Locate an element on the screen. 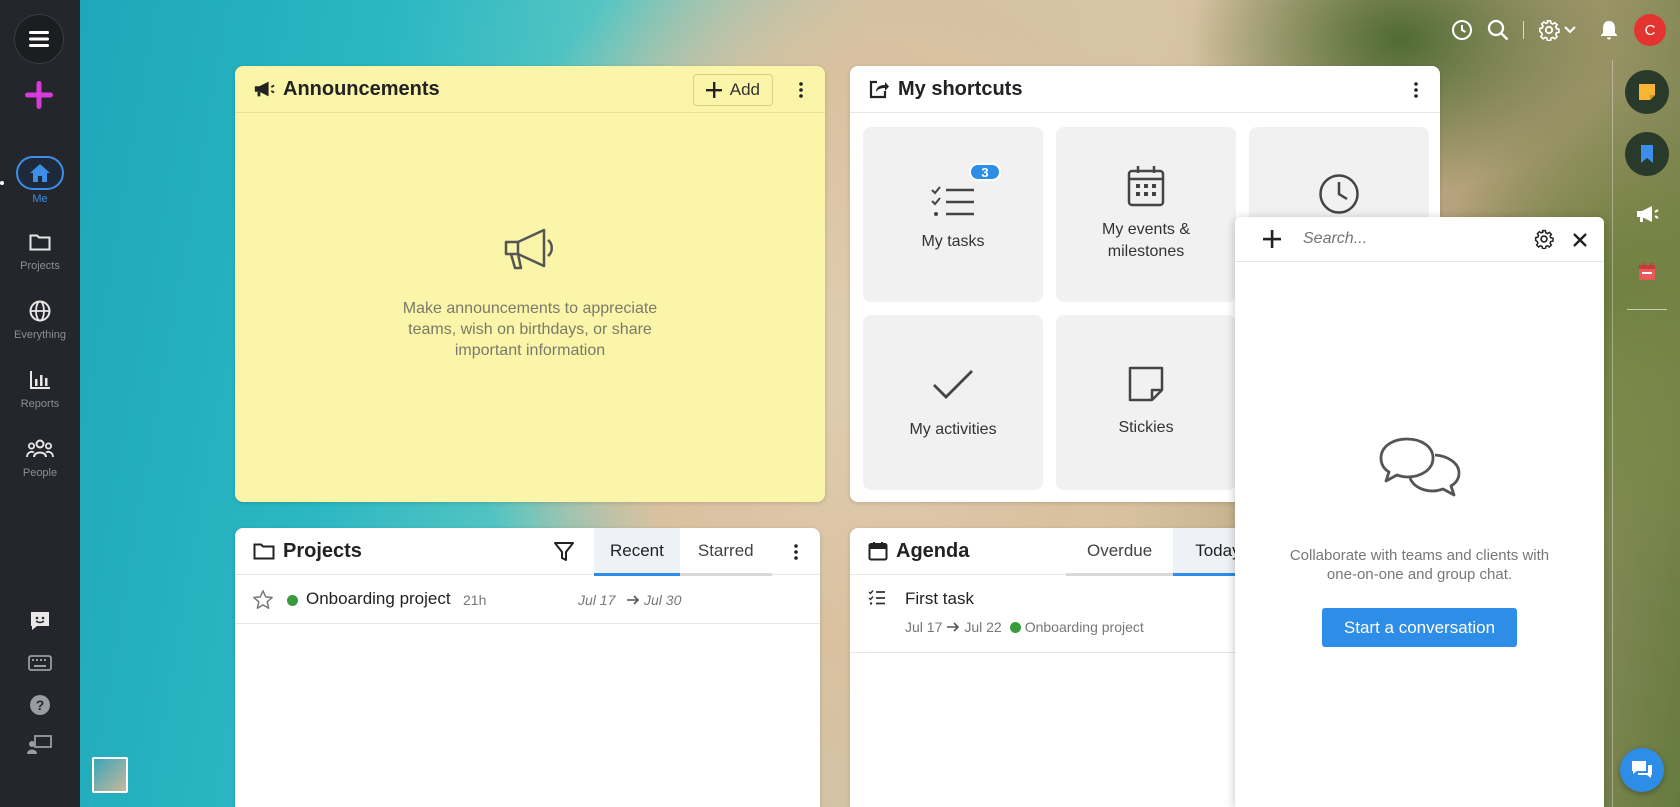 The image size is (1680, 807). nav-label-me: Me is located at coordinates (40, 199).